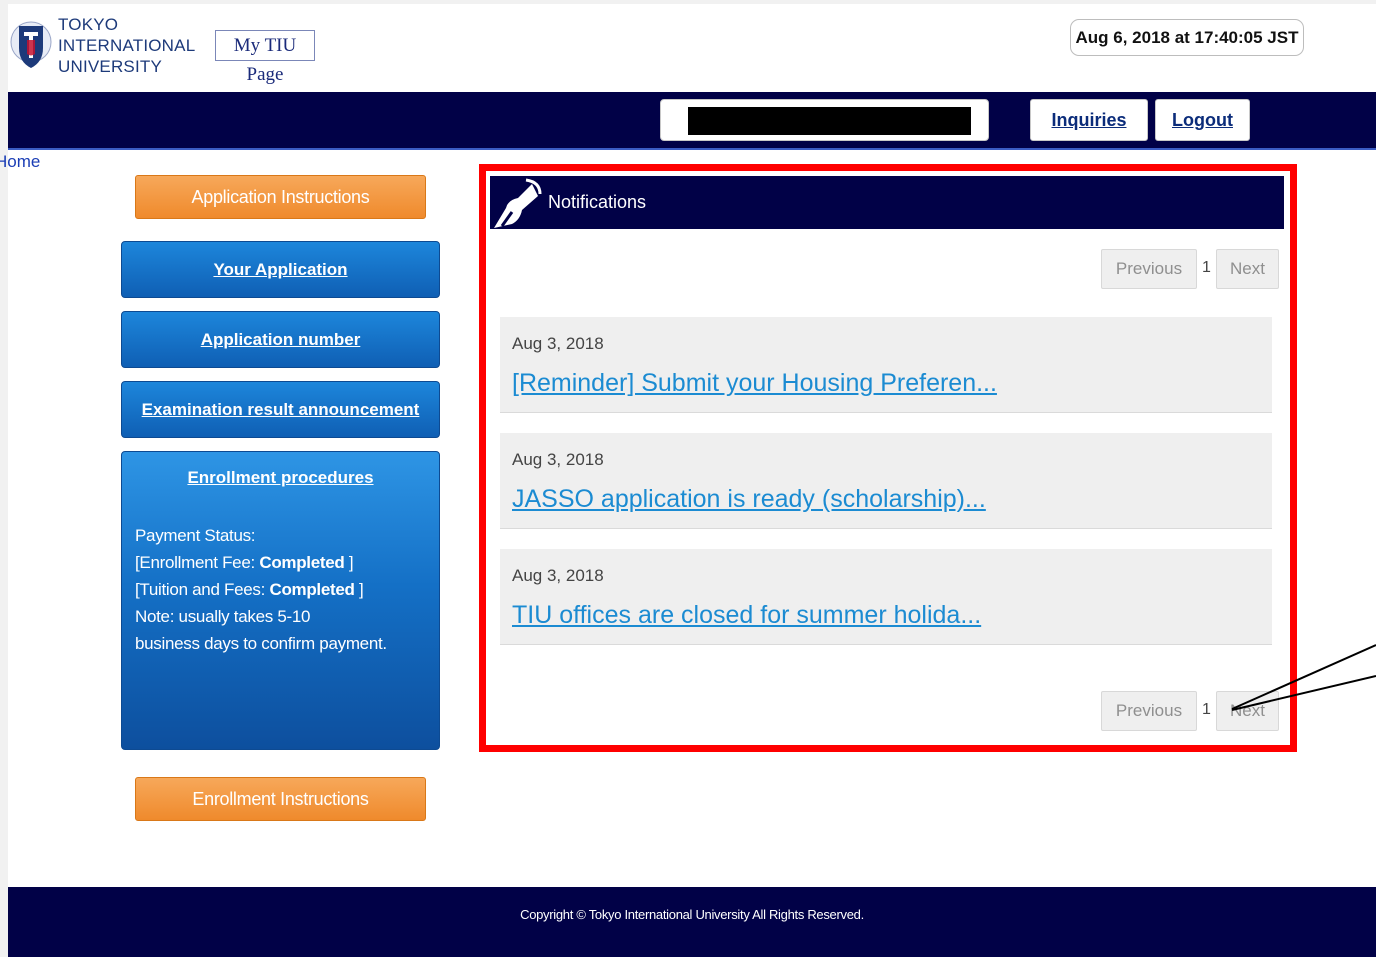  What do you see at coordinates (518, 203) in the screenshot?
I see `megaphone-icon` at bounding box center [518, 203].